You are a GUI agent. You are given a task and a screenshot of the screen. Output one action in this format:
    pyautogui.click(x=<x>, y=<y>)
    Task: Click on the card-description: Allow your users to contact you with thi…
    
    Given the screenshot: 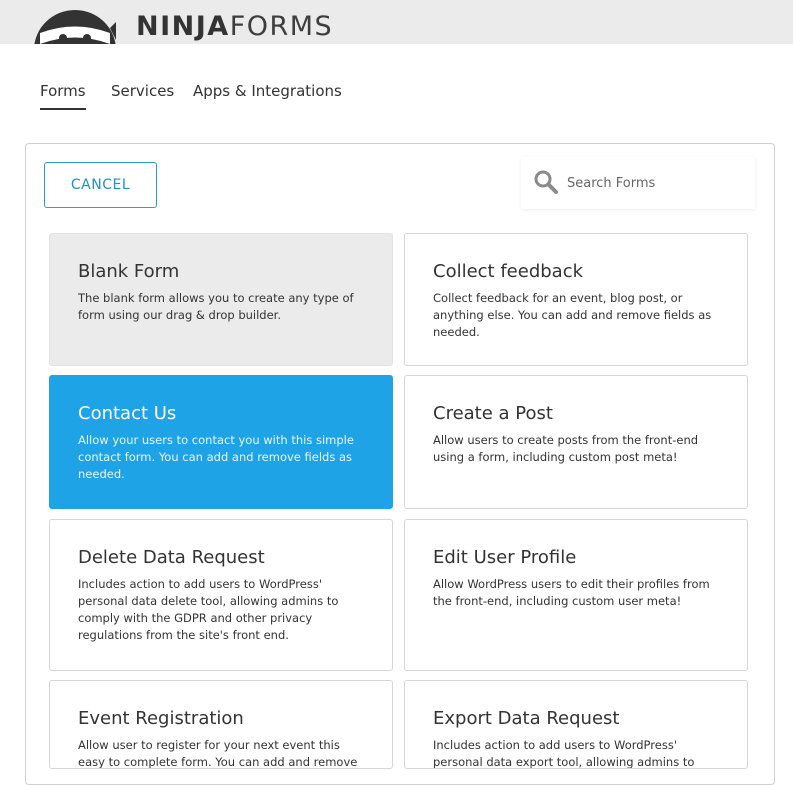 What is the action you would take?
    pyautogui.click(x=216, y=457)
    